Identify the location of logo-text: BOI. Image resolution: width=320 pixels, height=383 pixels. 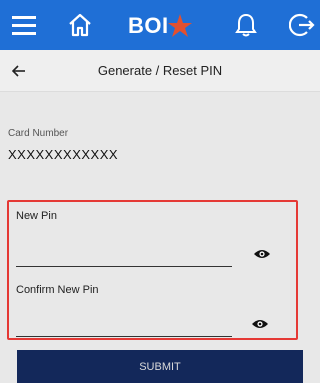
(148, 25).